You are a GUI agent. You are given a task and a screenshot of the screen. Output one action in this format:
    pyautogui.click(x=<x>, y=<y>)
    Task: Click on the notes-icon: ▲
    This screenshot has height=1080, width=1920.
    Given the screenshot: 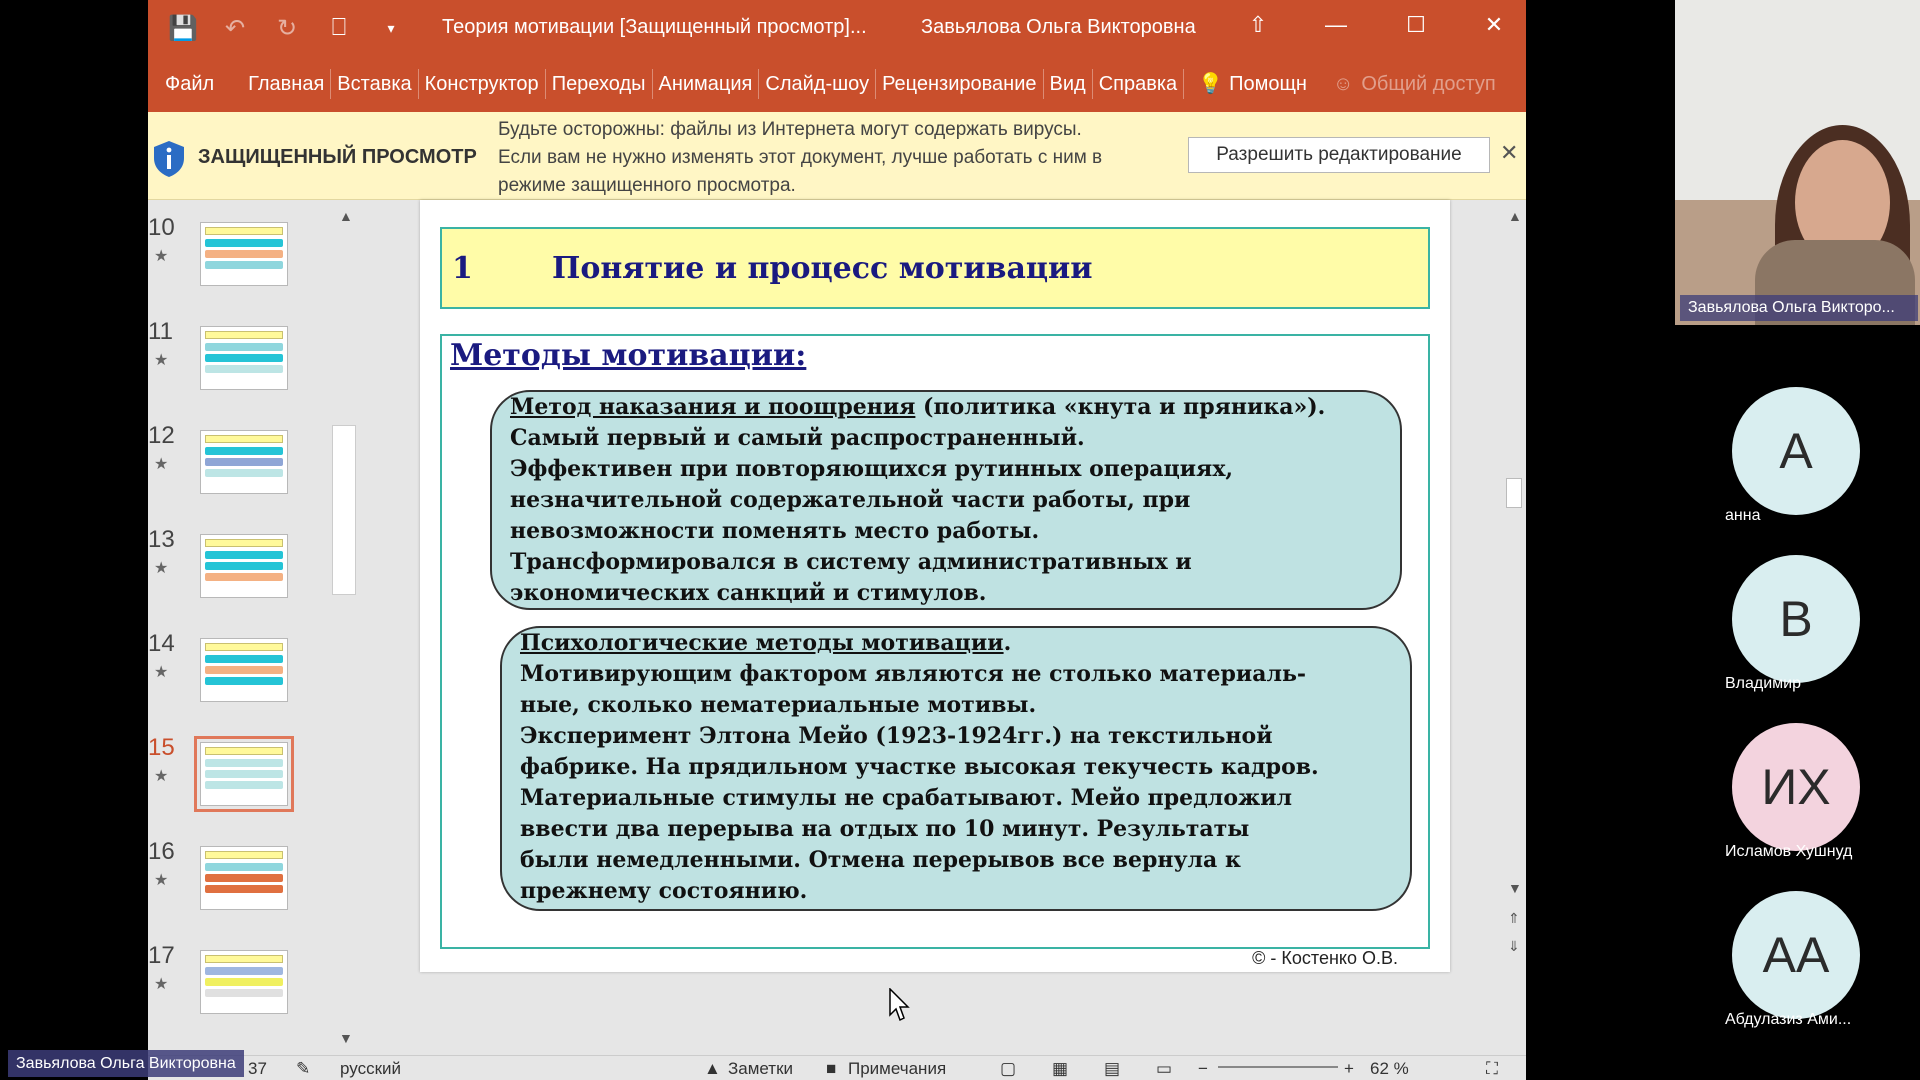 What is the action you would take?
    pyautogui.click(x=712, y=1069)
    